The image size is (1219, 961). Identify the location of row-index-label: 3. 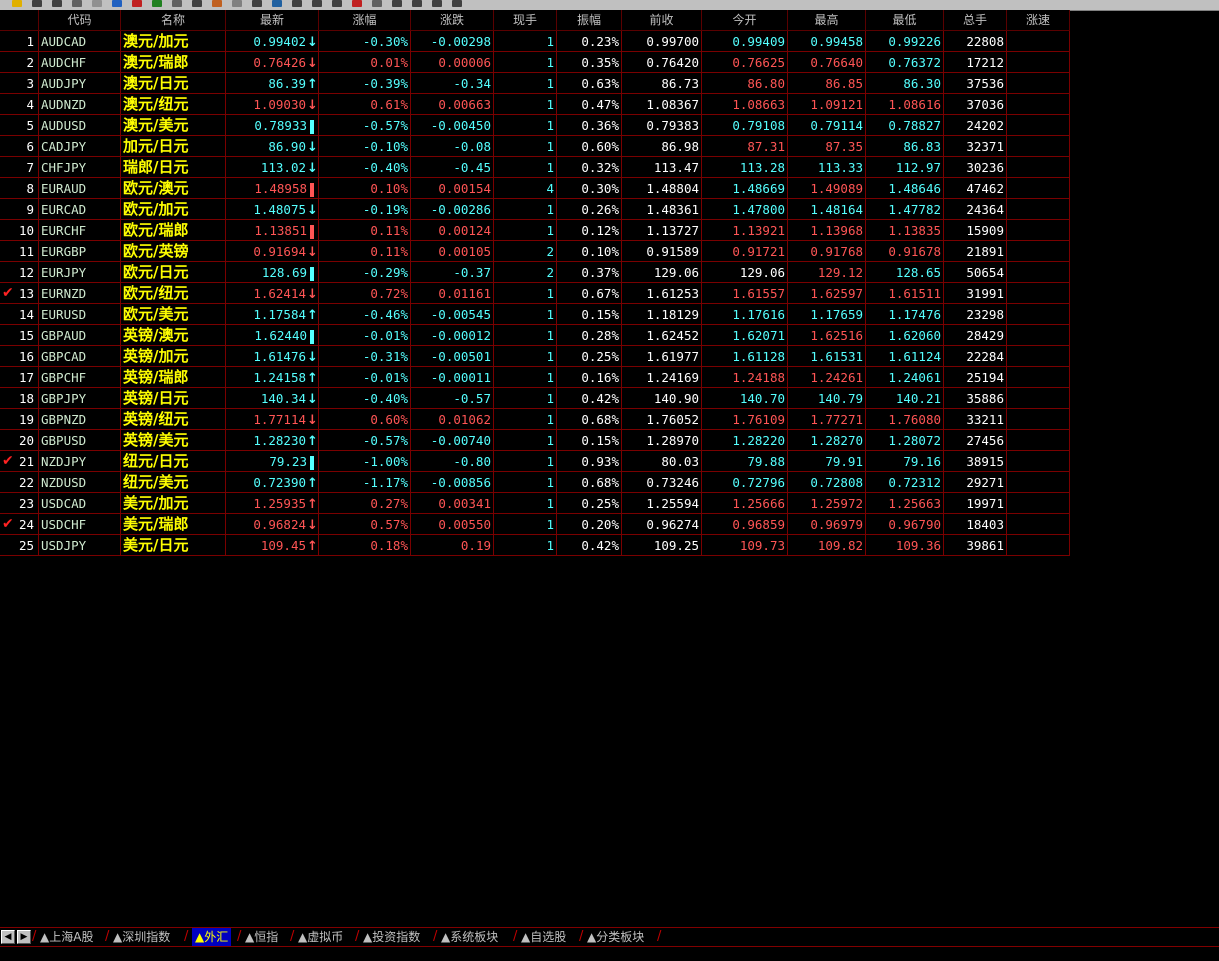
(30, 83).